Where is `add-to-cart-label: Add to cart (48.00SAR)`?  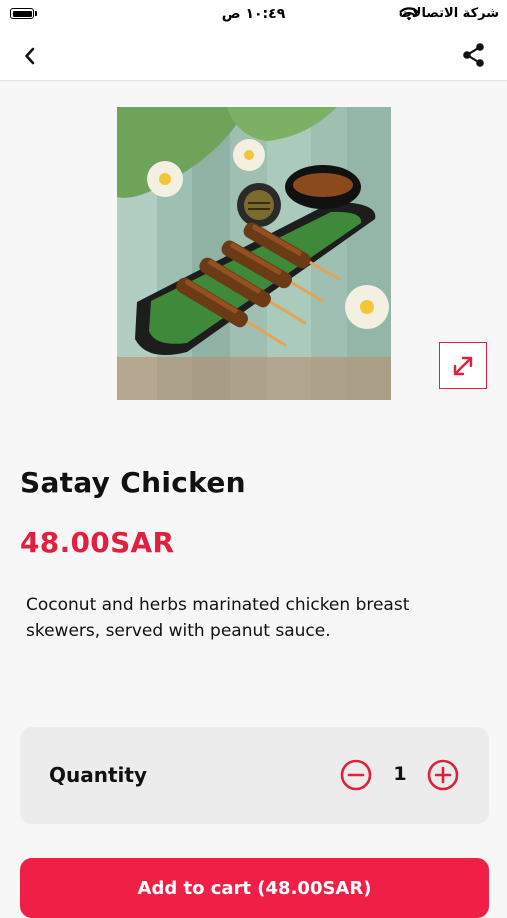
add-to-cart-label: Add to cart (48.00SAR) is located at coordinates (254, 888).